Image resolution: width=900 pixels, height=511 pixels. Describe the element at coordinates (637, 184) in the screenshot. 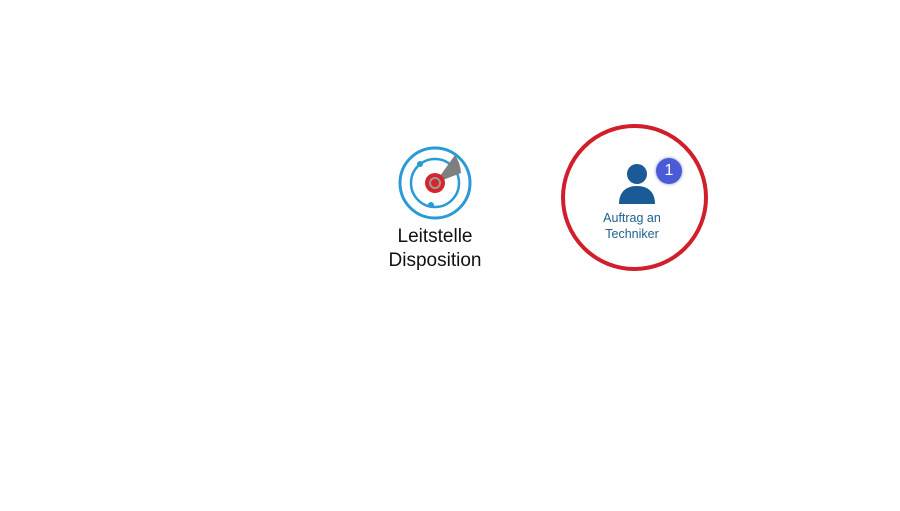

I see `user-icon` at that location.